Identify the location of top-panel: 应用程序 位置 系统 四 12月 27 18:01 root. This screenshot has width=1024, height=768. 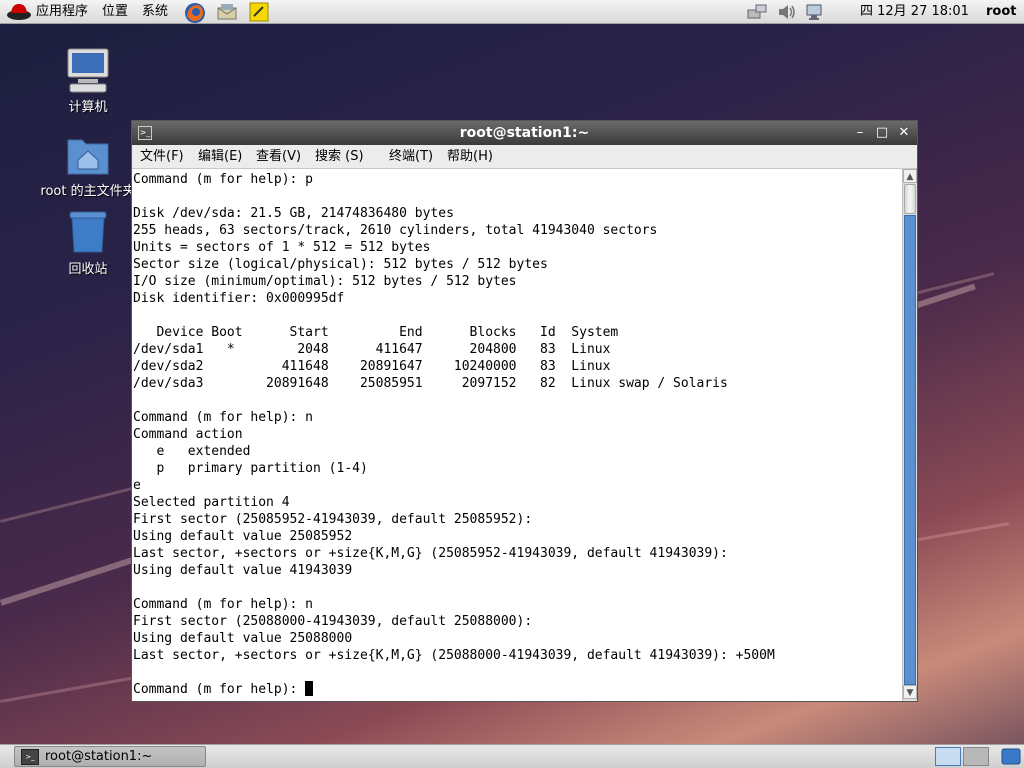
(512, 12).